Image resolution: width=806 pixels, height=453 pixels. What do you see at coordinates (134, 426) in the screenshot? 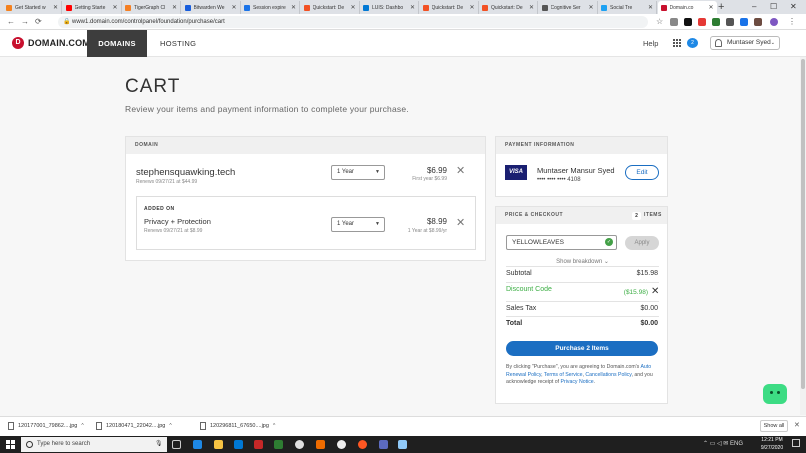
I see `download-item: 120180471_22042....jpg ^` at bounding box center [134, 426].